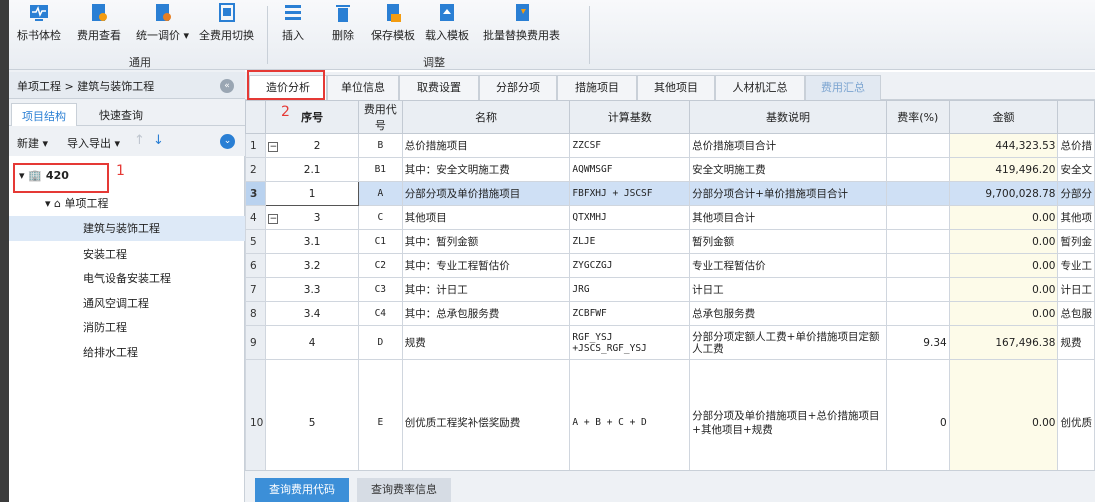 The width and height of the screenshot is (1095, 502). What do you see at coordinates (226, 22) in the screenshot?
I see `full-fee-switch-button: 全费用切换` at bounding box center [226, 22].